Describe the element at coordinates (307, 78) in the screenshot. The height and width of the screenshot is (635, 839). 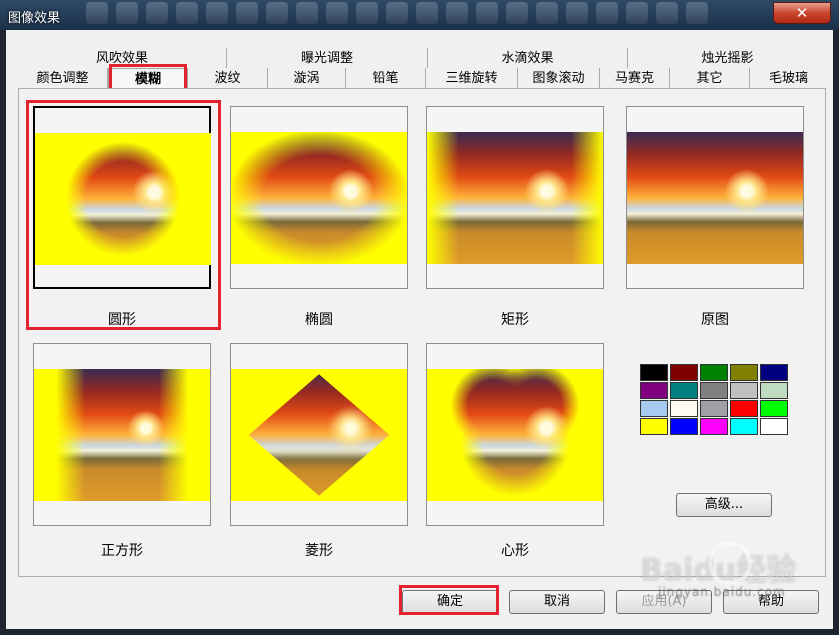
I see `tab-swirl: 漩涡` at that location.